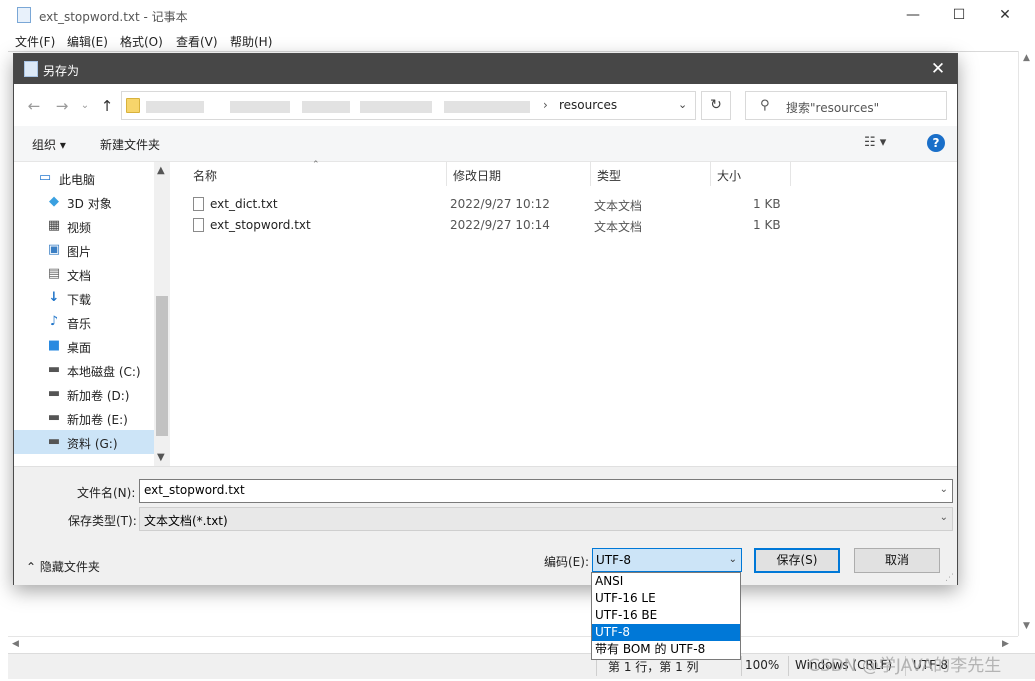 This screenshot has width=1035, height=681. I want to click on nav-item-documents: ▤ 文档, so click(84, 274).